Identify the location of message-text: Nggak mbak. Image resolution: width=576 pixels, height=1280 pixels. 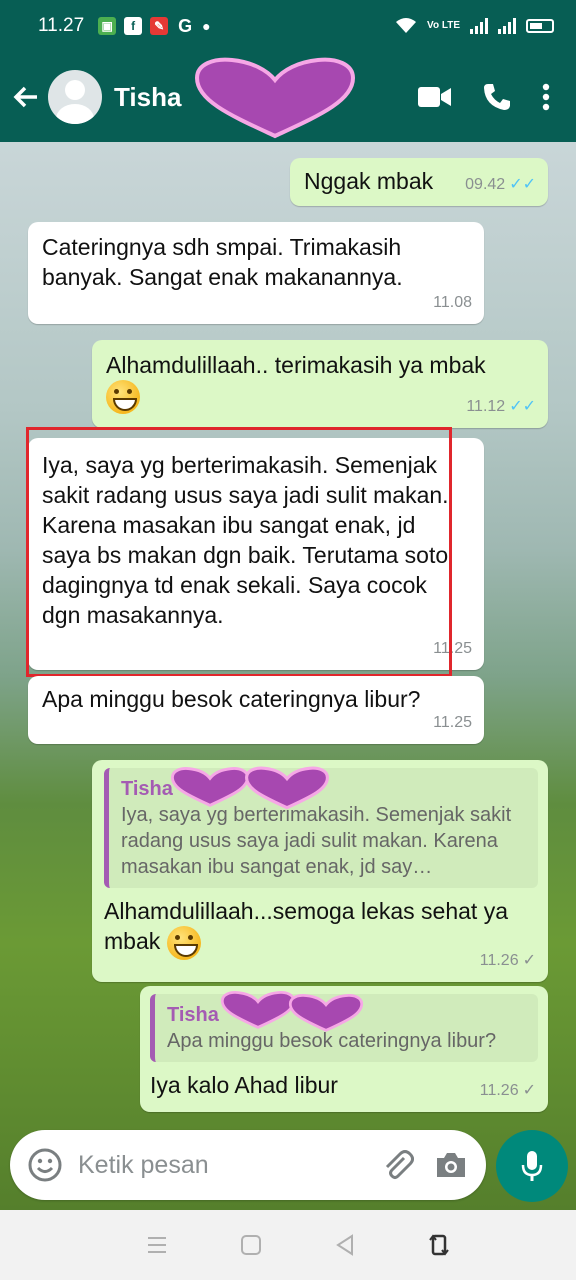
(369, 181).